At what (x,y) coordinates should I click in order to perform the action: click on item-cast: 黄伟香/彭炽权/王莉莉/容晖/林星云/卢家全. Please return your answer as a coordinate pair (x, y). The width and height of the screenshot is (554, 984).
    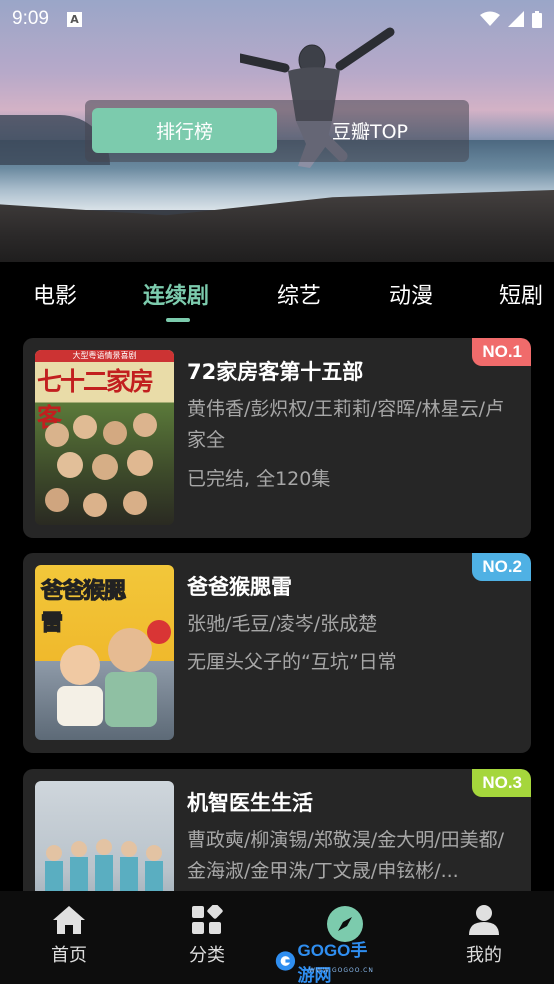
    Looking at the image, I should click on (346, 424).